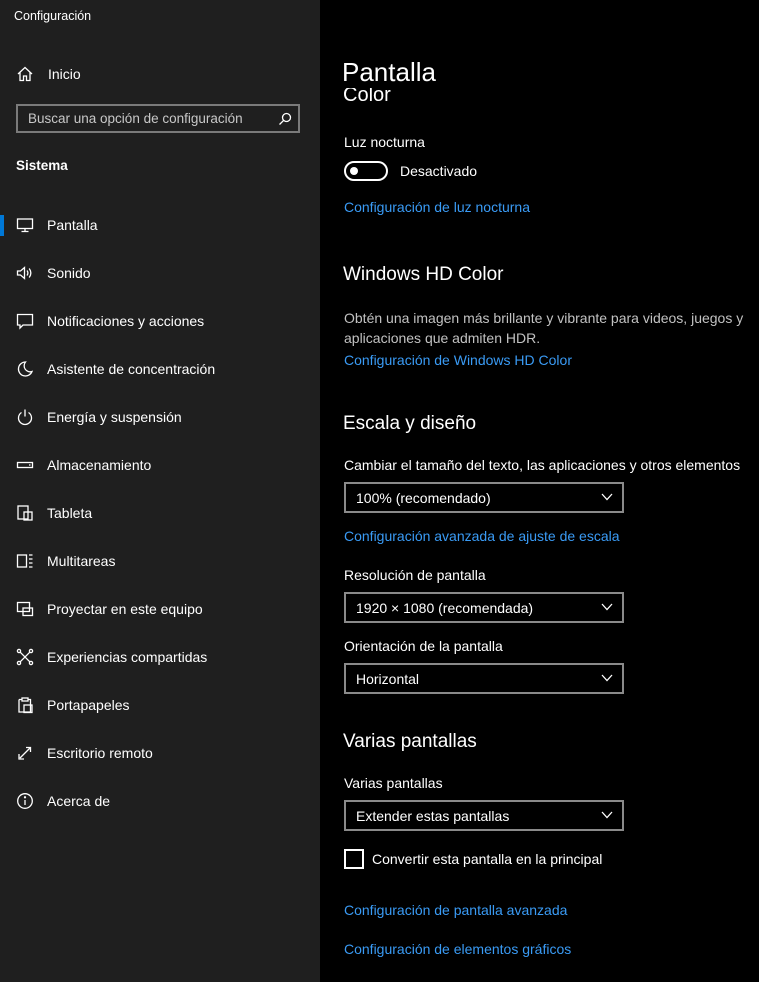 The image size is (759, 982). Describe the element at coordinates (69, 273) in the screenshot. I see `sidebar-item-label: Sonido` at that location.